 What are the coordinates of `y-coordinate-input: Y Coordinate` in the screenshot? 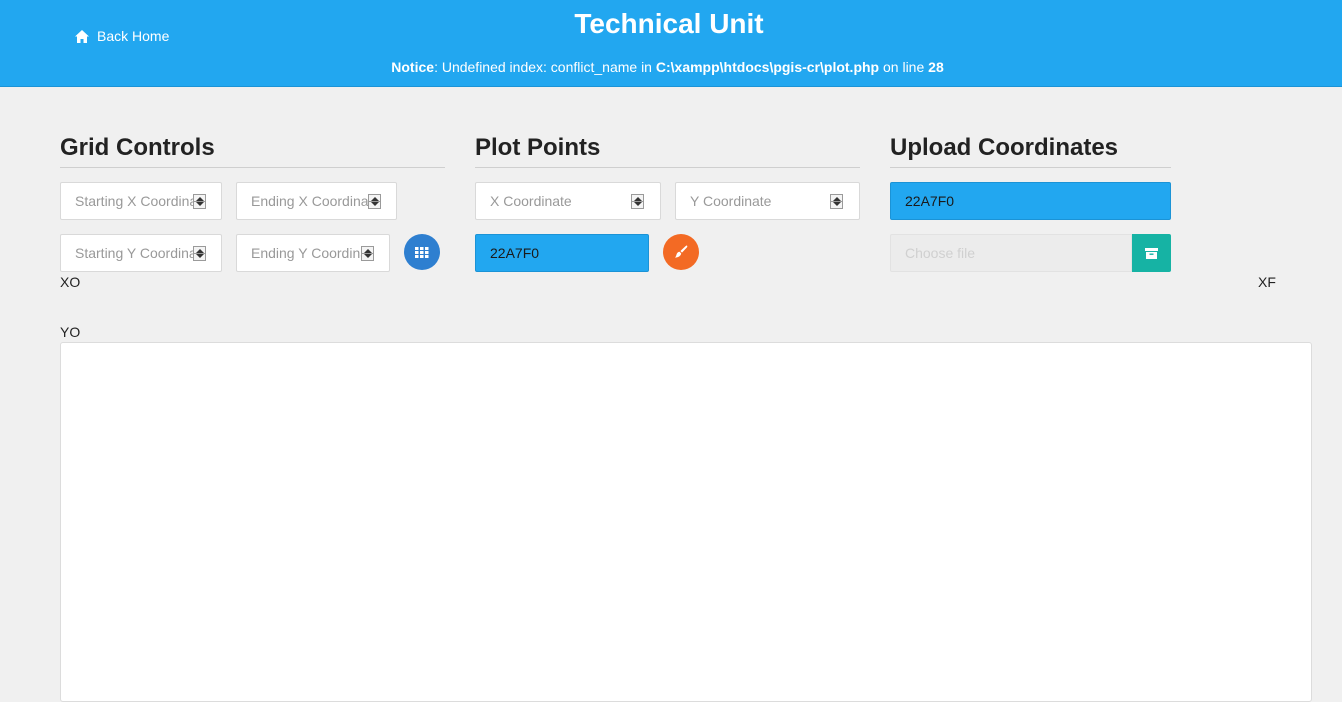 It's located at (767, 201).